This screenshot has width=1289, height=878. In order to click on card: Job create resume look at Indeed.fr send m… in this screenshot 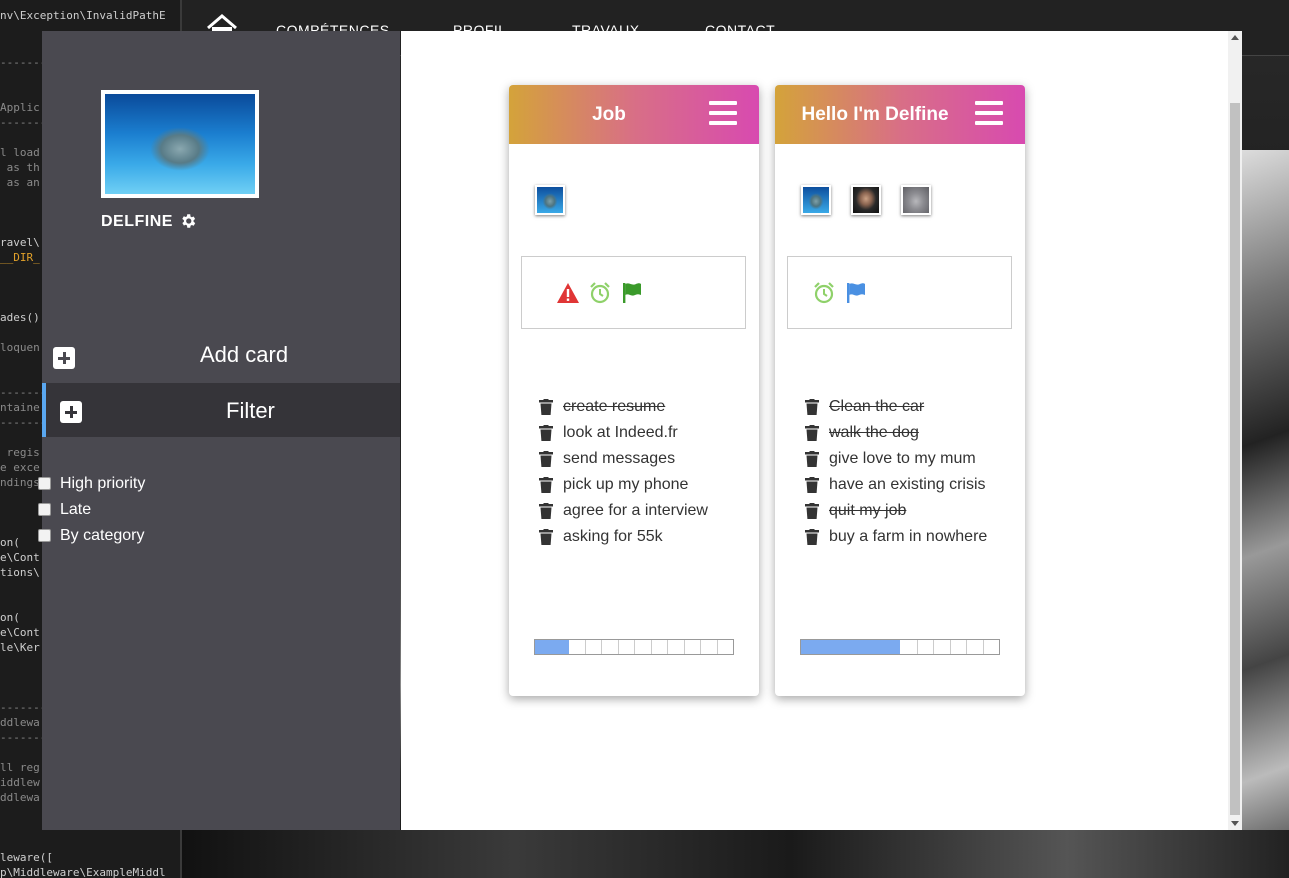, I will do `click(634, 390)`.